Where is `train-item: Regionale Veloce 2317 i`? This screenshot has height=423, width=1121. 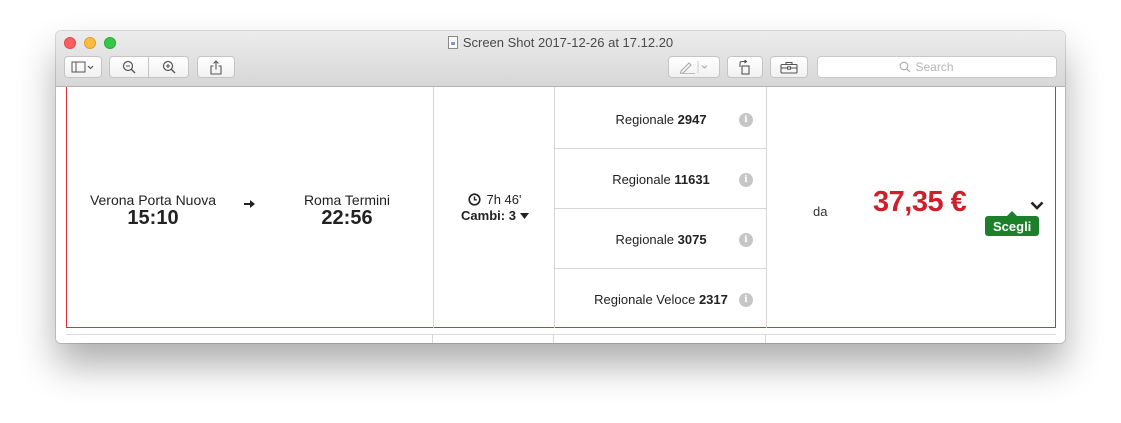
train-item: Regionale Veloce 2317 i is located at coordinates (661, 299).